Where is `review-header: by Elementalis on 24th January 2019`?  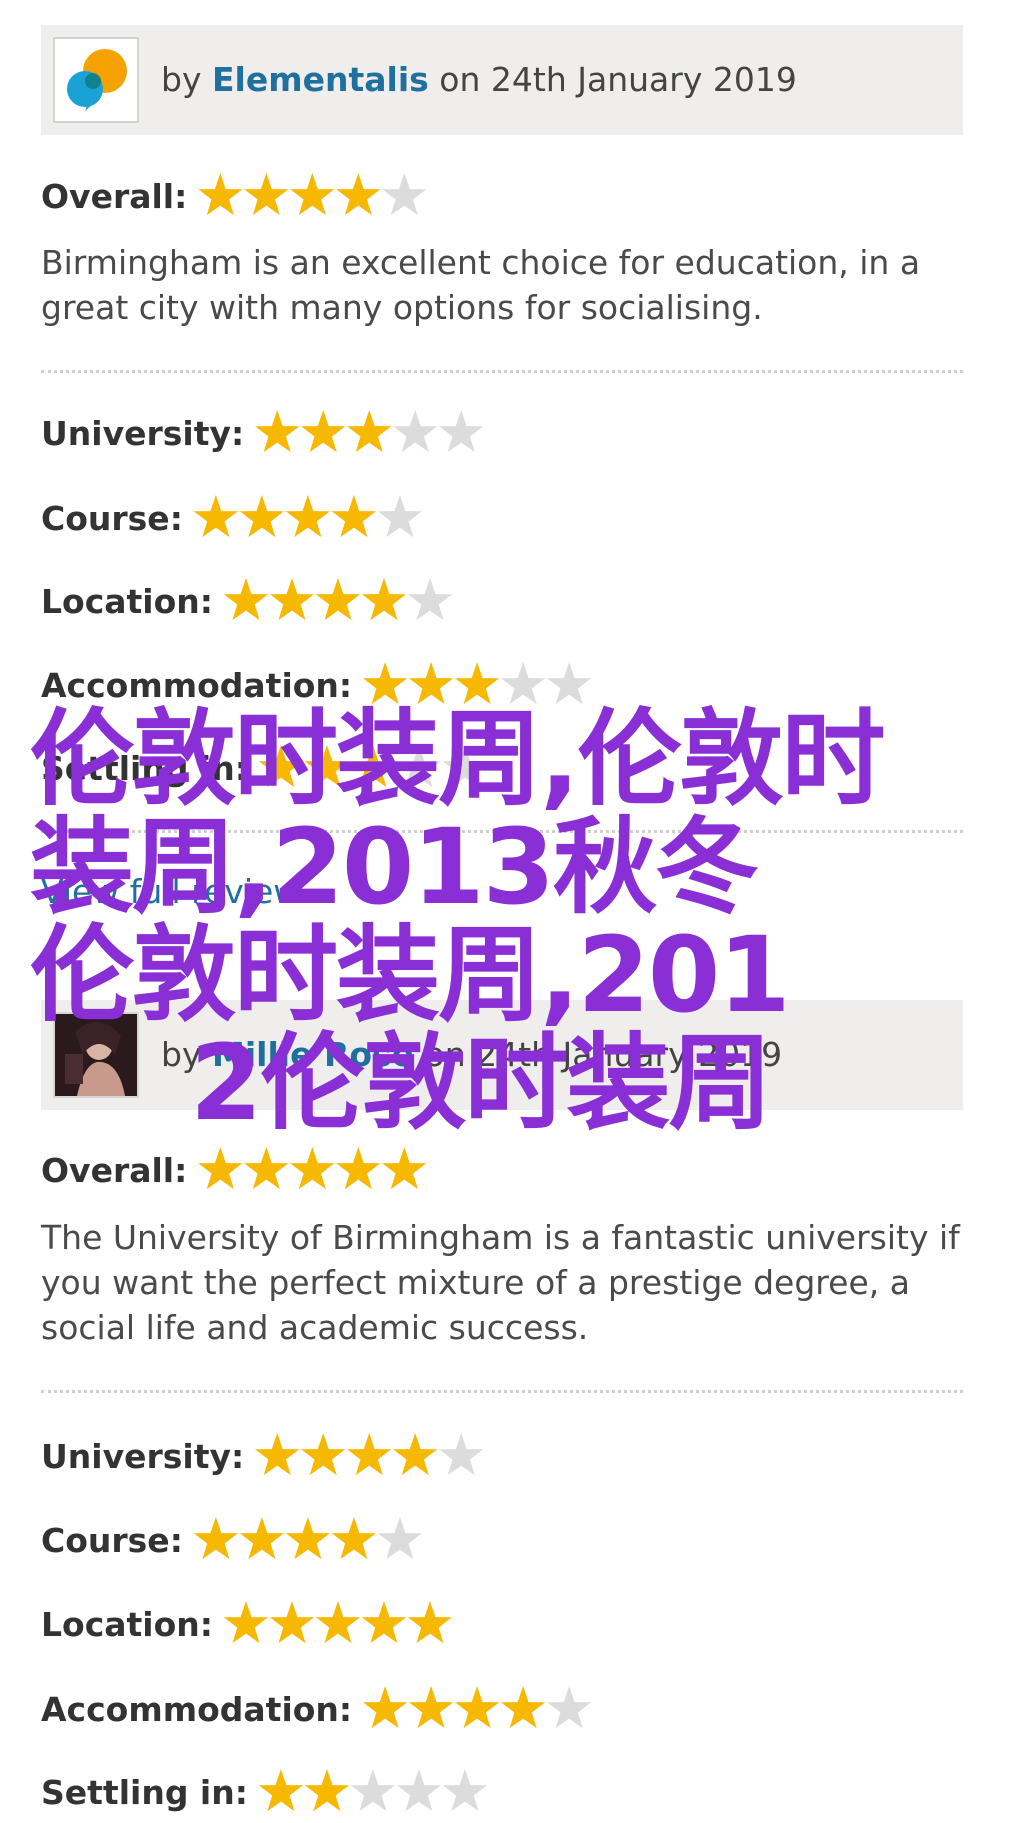
review-header: by Elementalis on 24th January 2019 is located at coordinates (502, 80).